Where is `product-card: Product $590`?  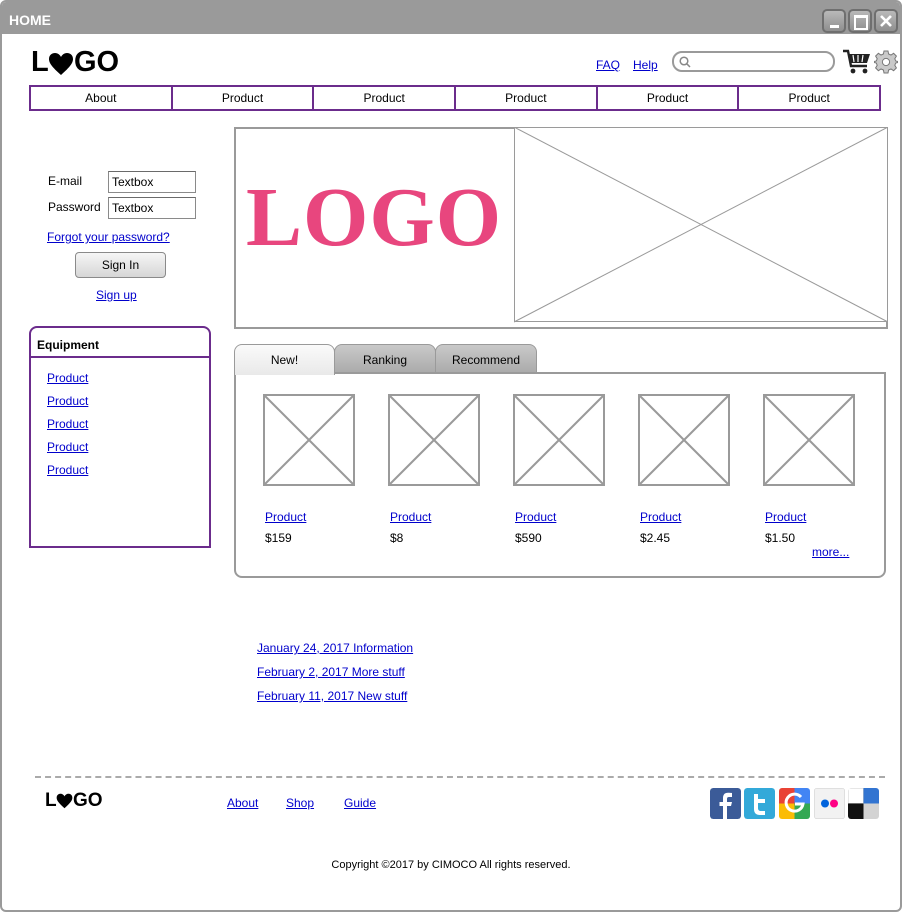
product-card: Product $590 is located at coordinates (563, 469).